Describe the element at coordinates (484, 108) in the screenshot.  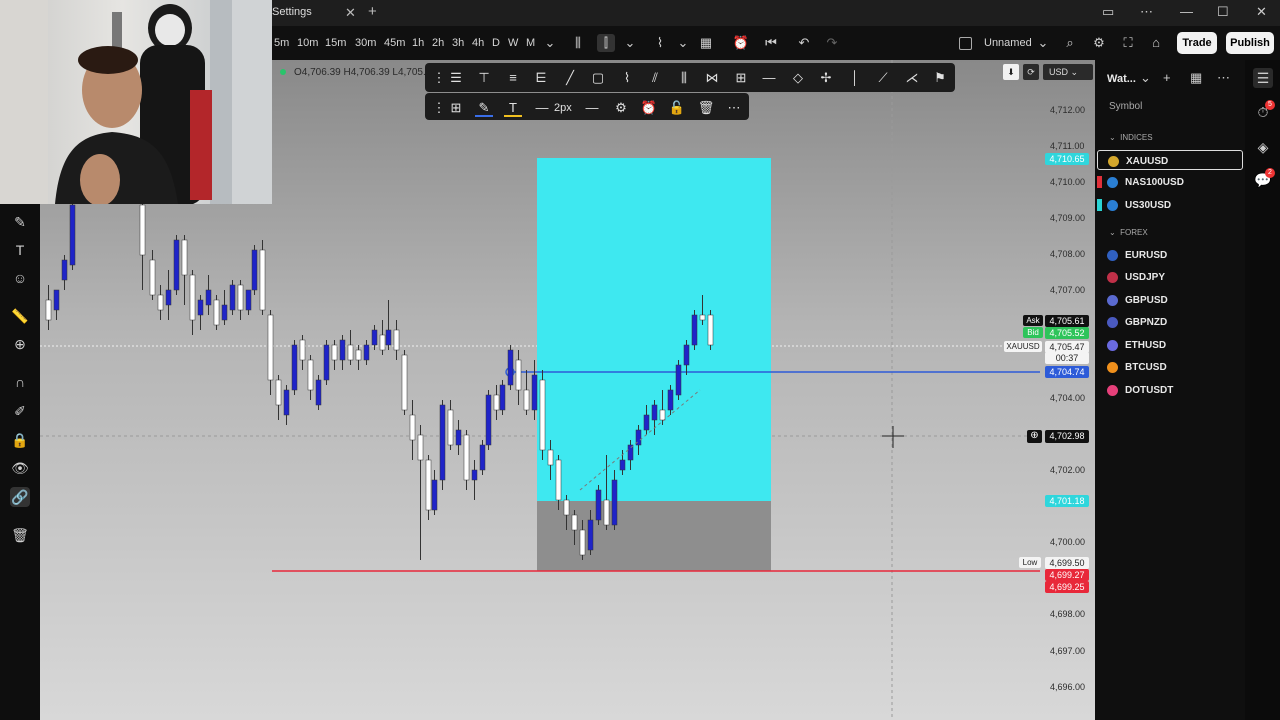
I see `line-color-icon: ✎` at that location.